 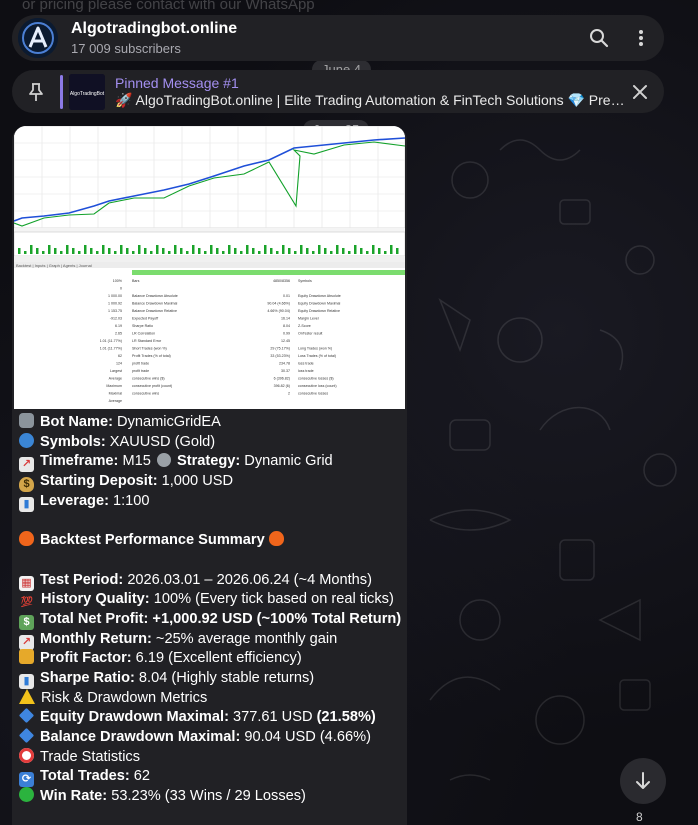 I want to click on search-button, so click(x=599, y=38).